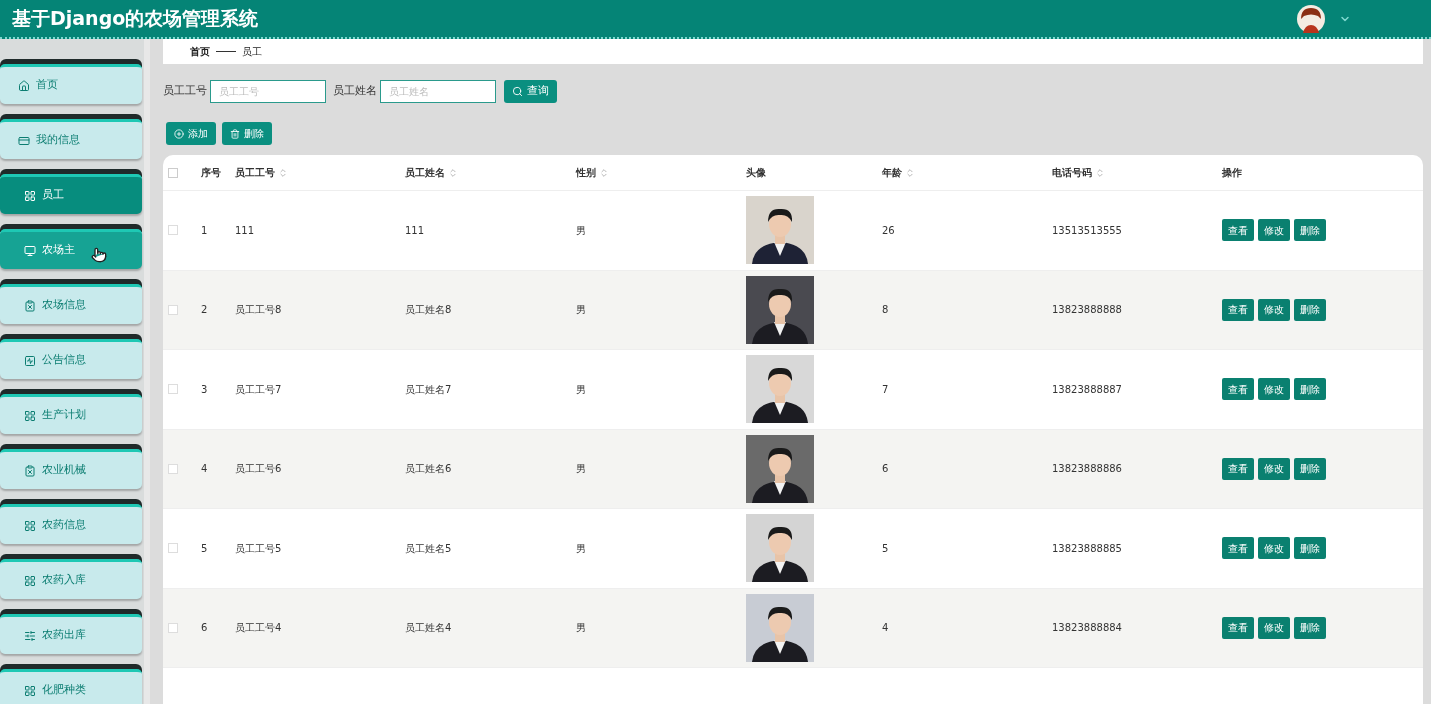 This screenshot has height=704, width=1431. What do you see at coordinates (71, 84) in the screenshot?
I see `sidebar-item: 首页` at bounding box center [71, 84].